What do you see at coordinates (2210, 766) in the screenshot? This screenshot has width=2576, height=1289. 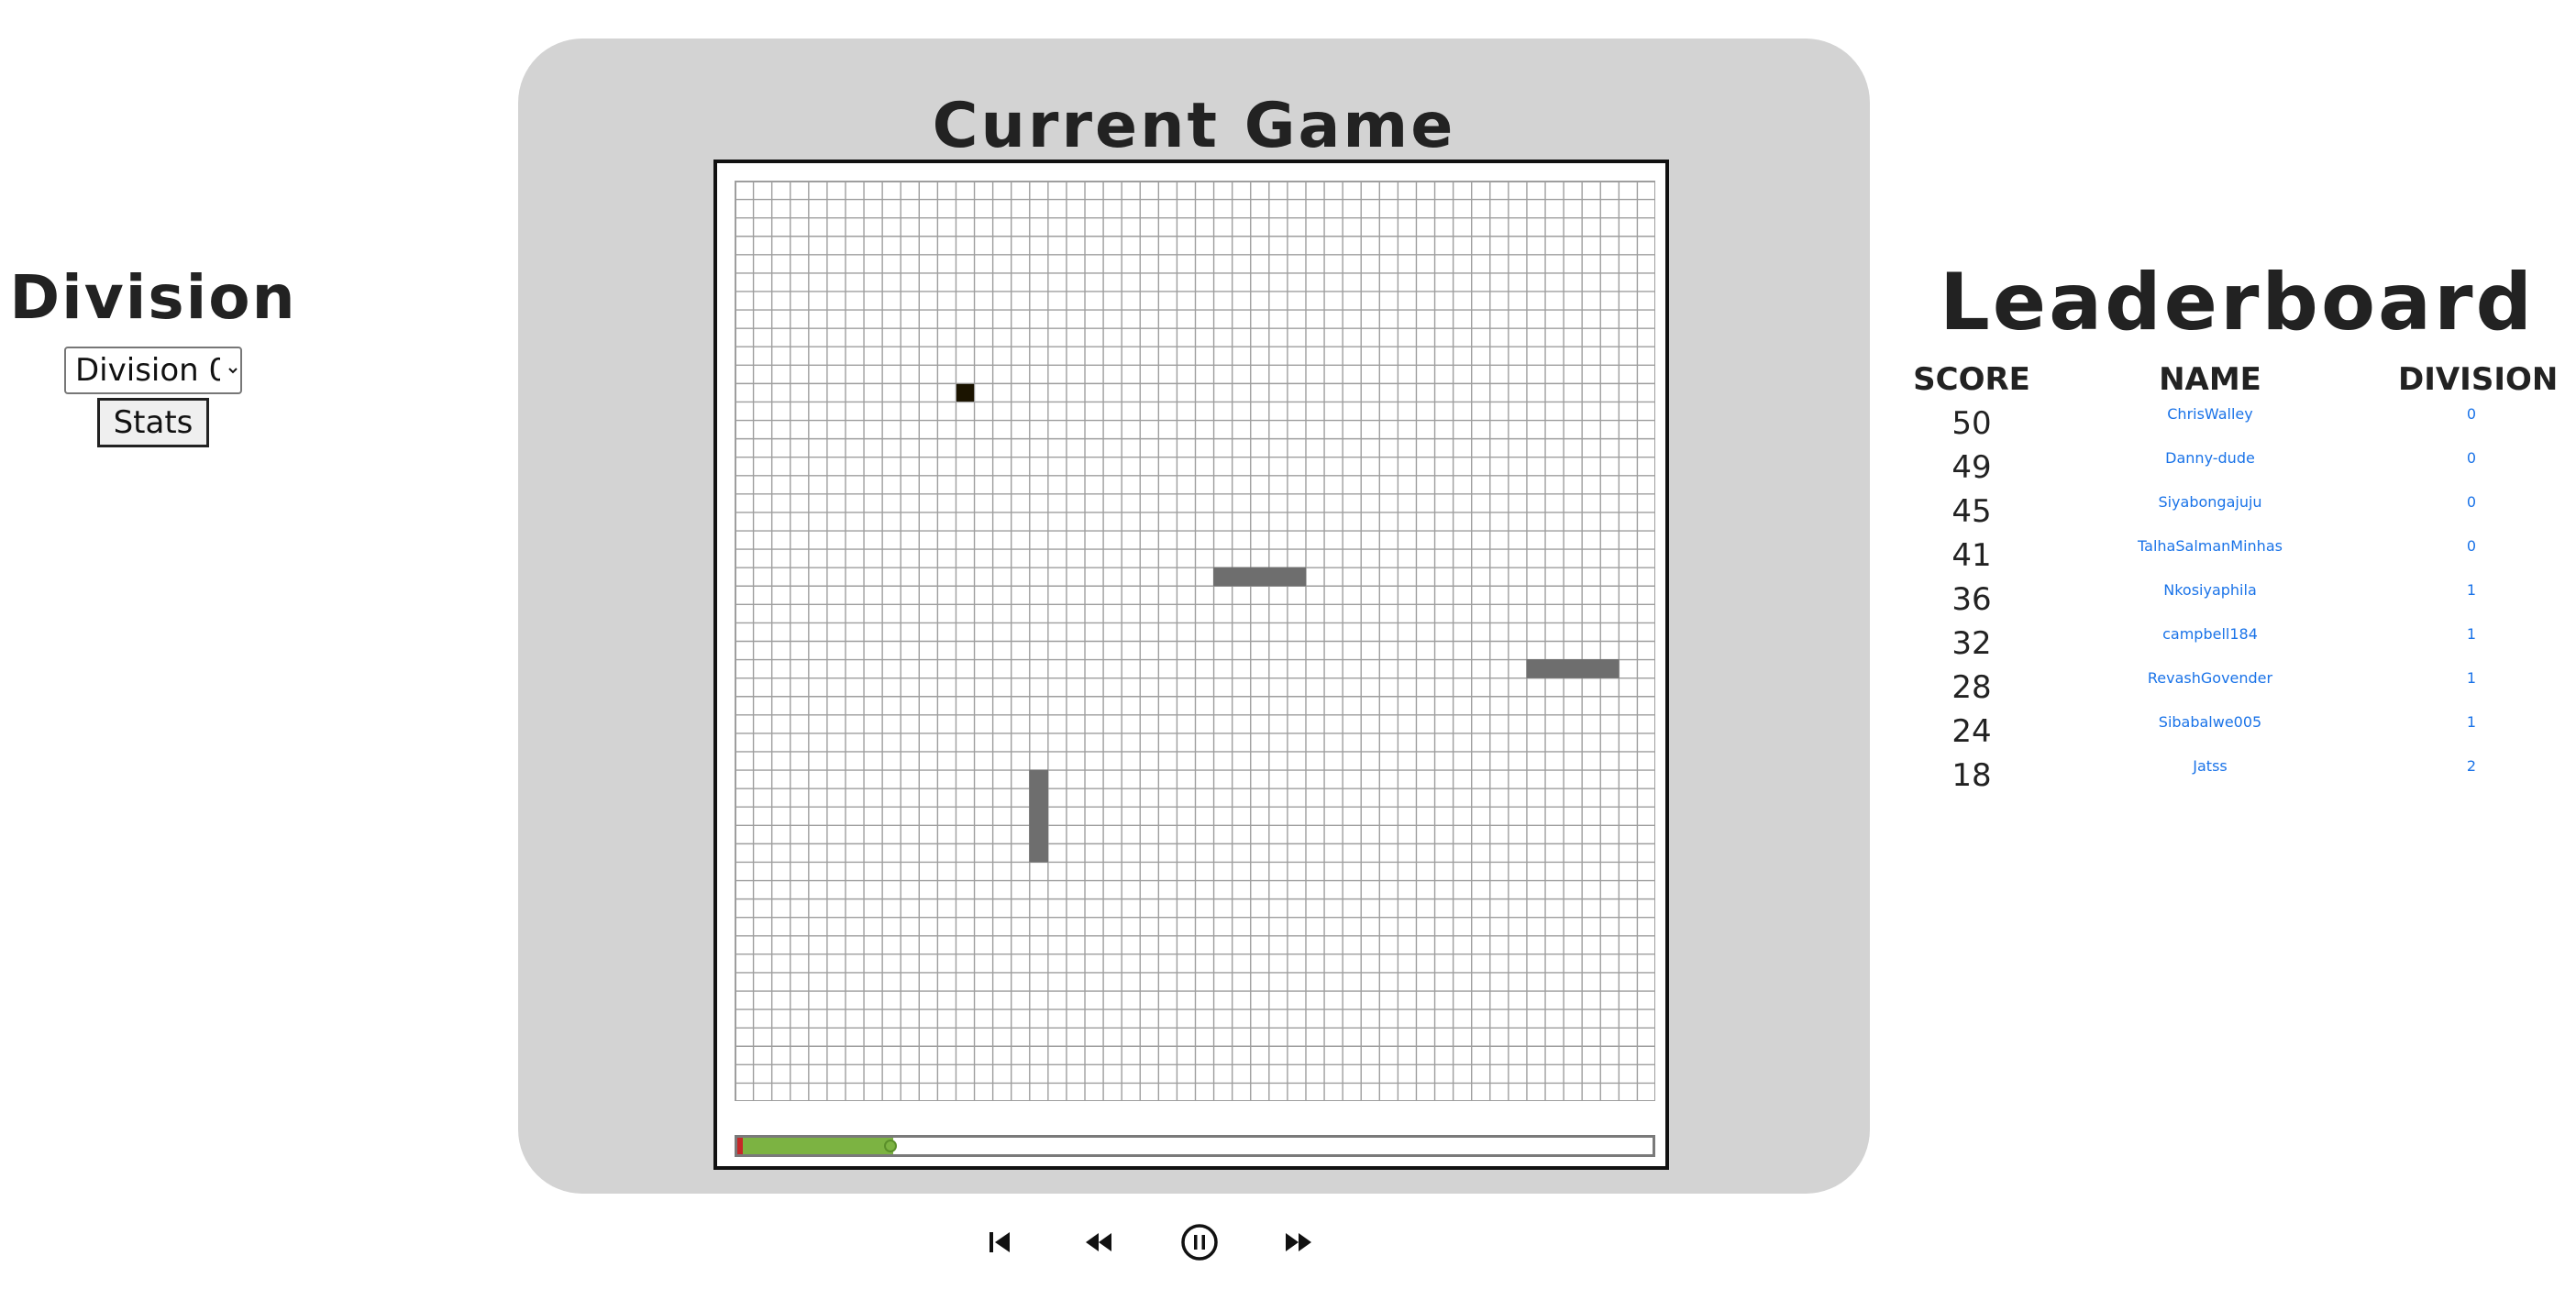 I see `player-name-link: Jatss` at bounding box center [2210, 766].